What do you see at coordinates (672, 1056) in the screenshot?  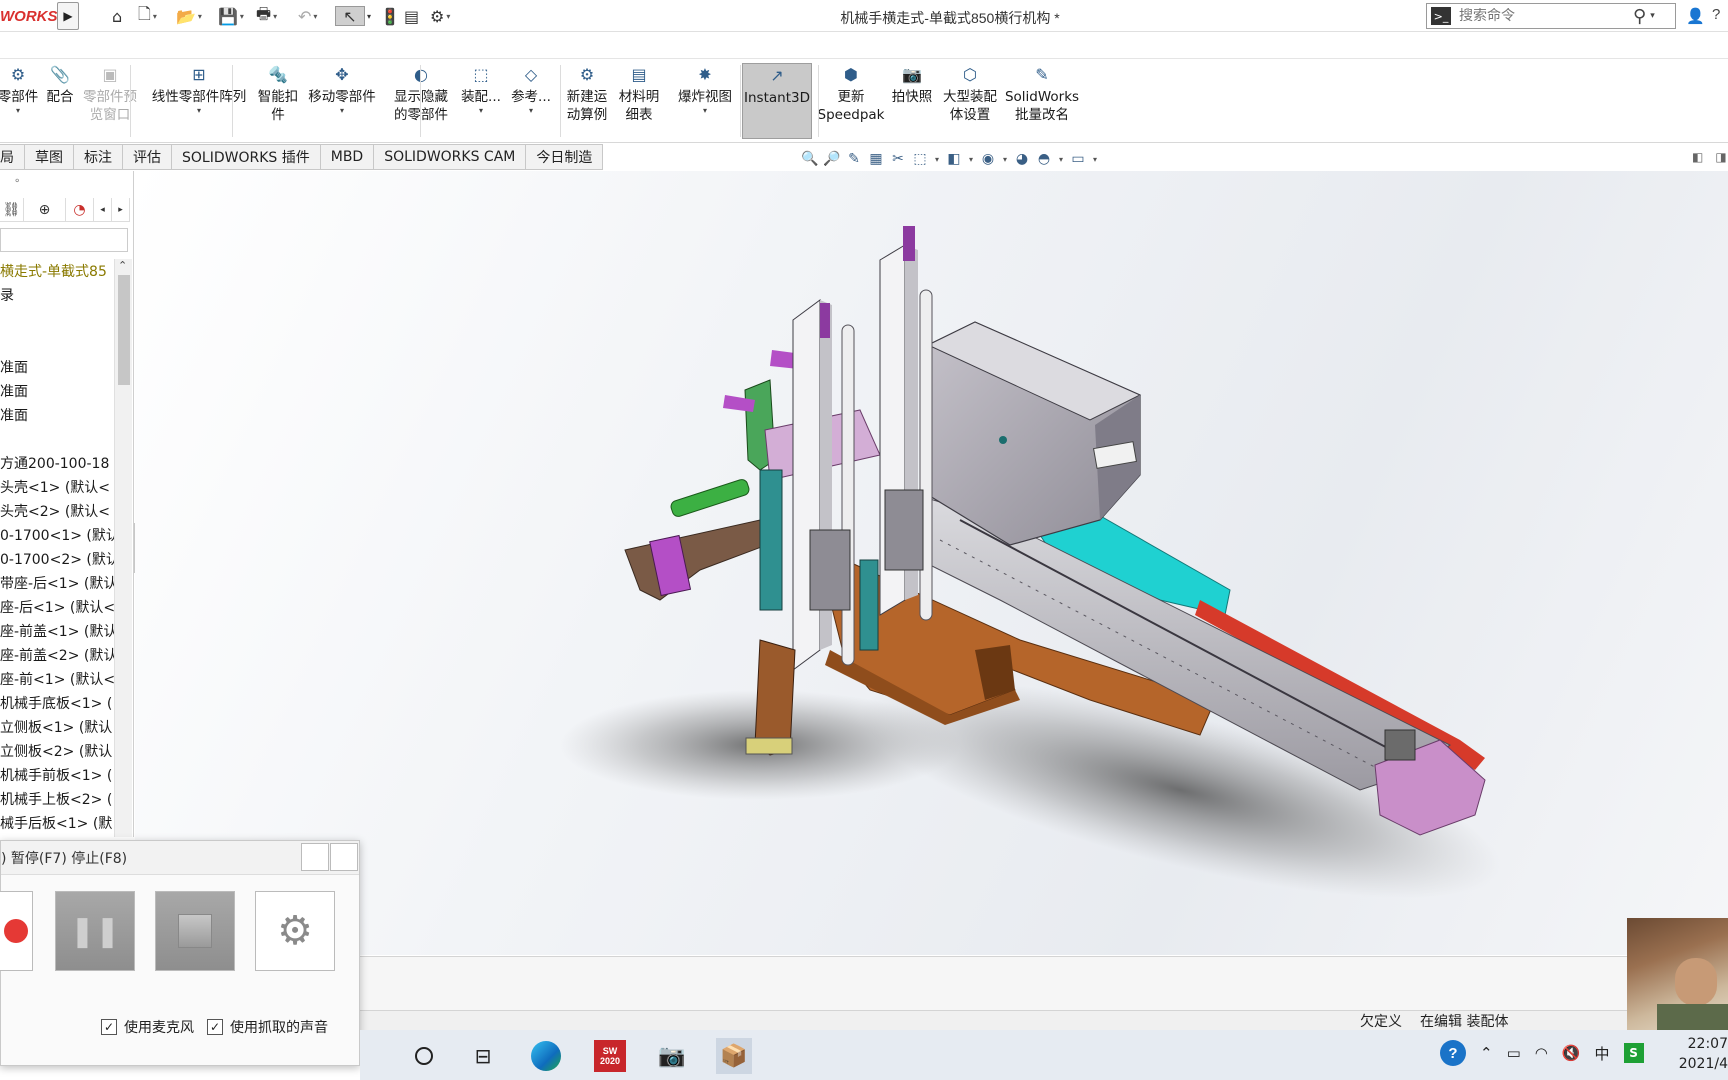 I see `recorder-app-icon: 📷` at bounding box center [672, 1056].